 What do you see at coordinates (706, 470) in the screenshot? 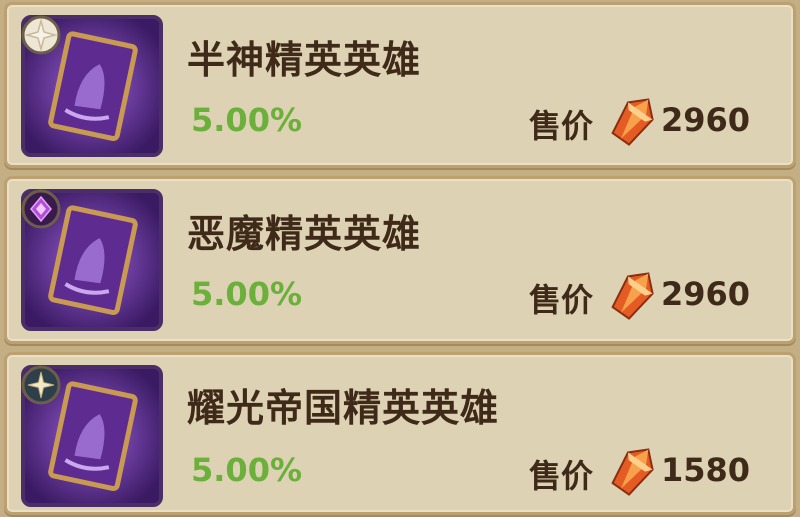
I see `price-value: 1580` at bounding box center [706, 470].